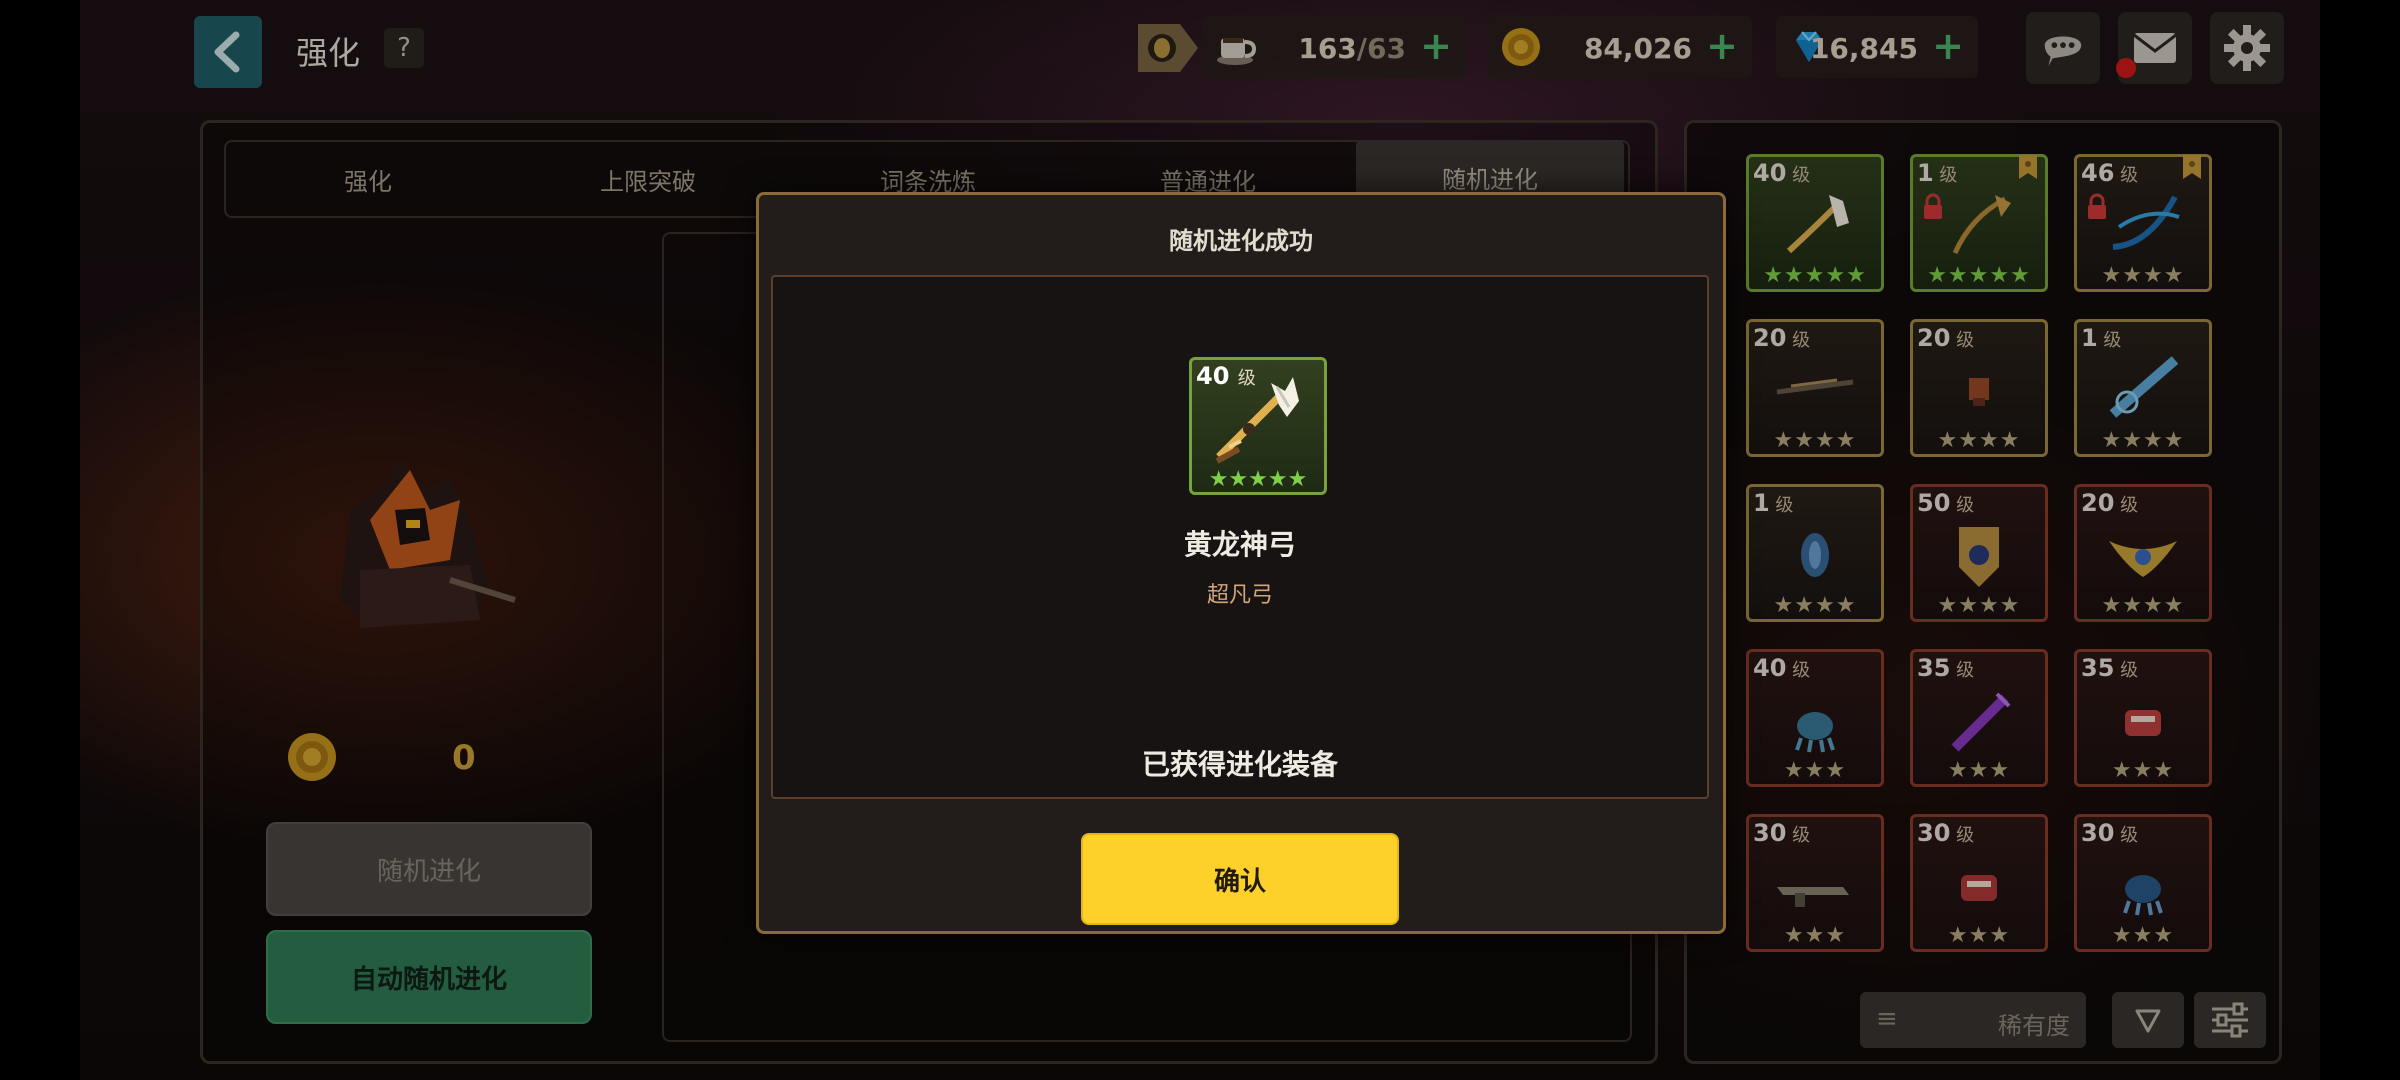  Describe the element at coordinates (1258, 426) in the screenshot. I see `reward-item-slot: 40 级 ★★★★★` at that location.